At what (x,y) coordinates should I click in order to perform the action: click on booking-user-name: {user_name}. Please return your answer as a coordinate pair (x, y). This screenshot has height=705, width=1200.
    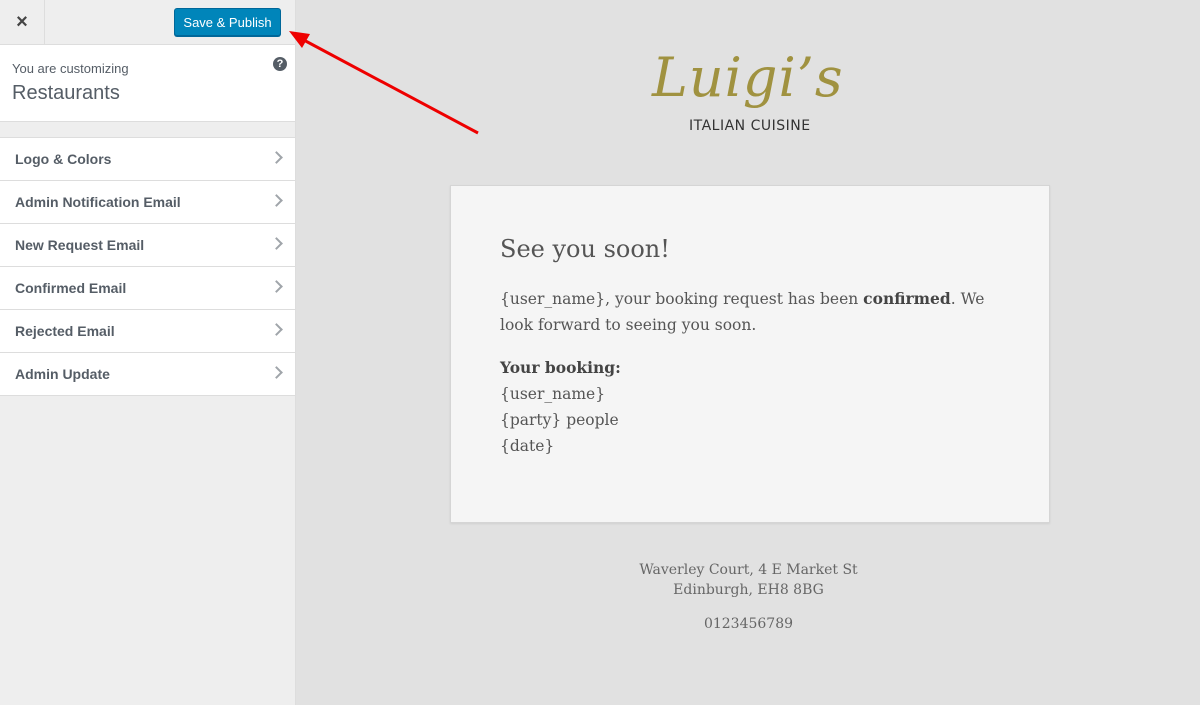
    Looking at the image, I should click on (553, 394).